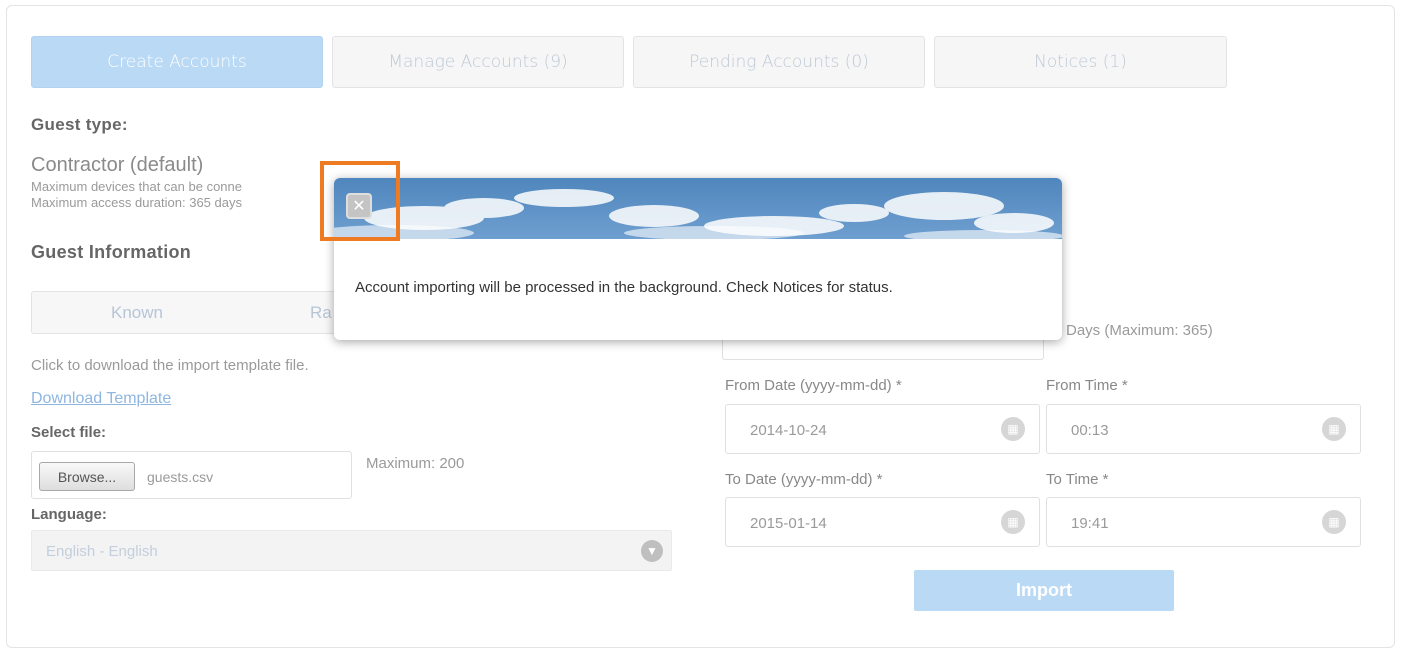 The image size is (1401, 650). What do you see at coordinates (478, 62) in the screenshot?
I see `tab-manage-accounts: Manage Accounts (9)` at bounding box center [478, 62].